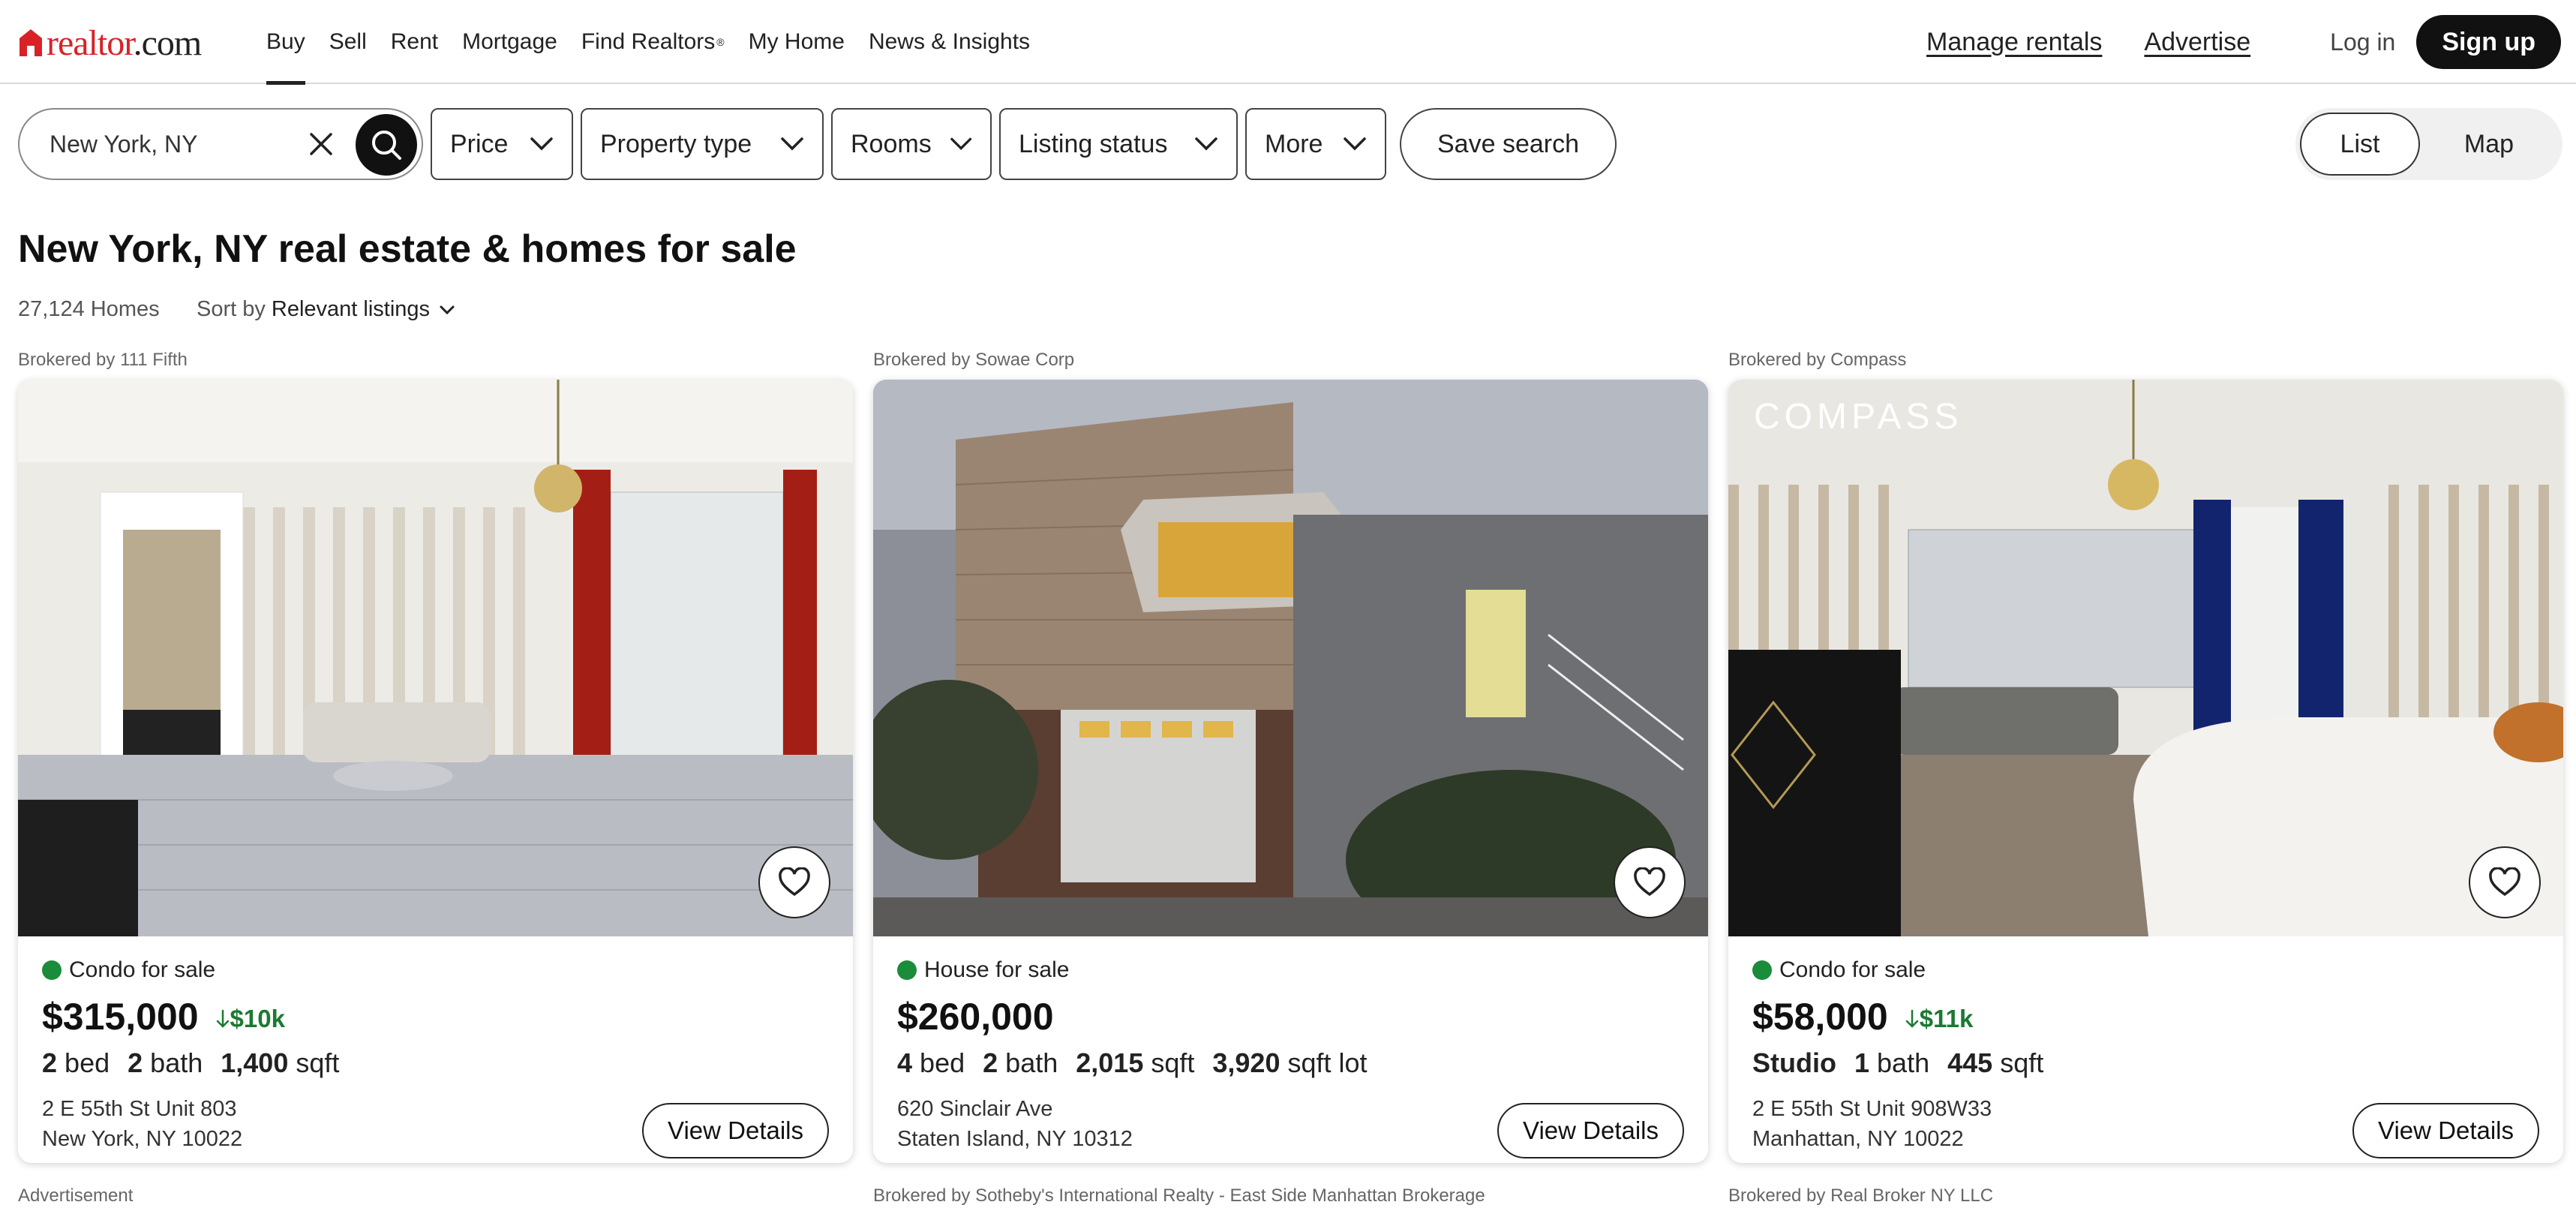  I want to click on signup-button: Sign up, so click(2488, 42).